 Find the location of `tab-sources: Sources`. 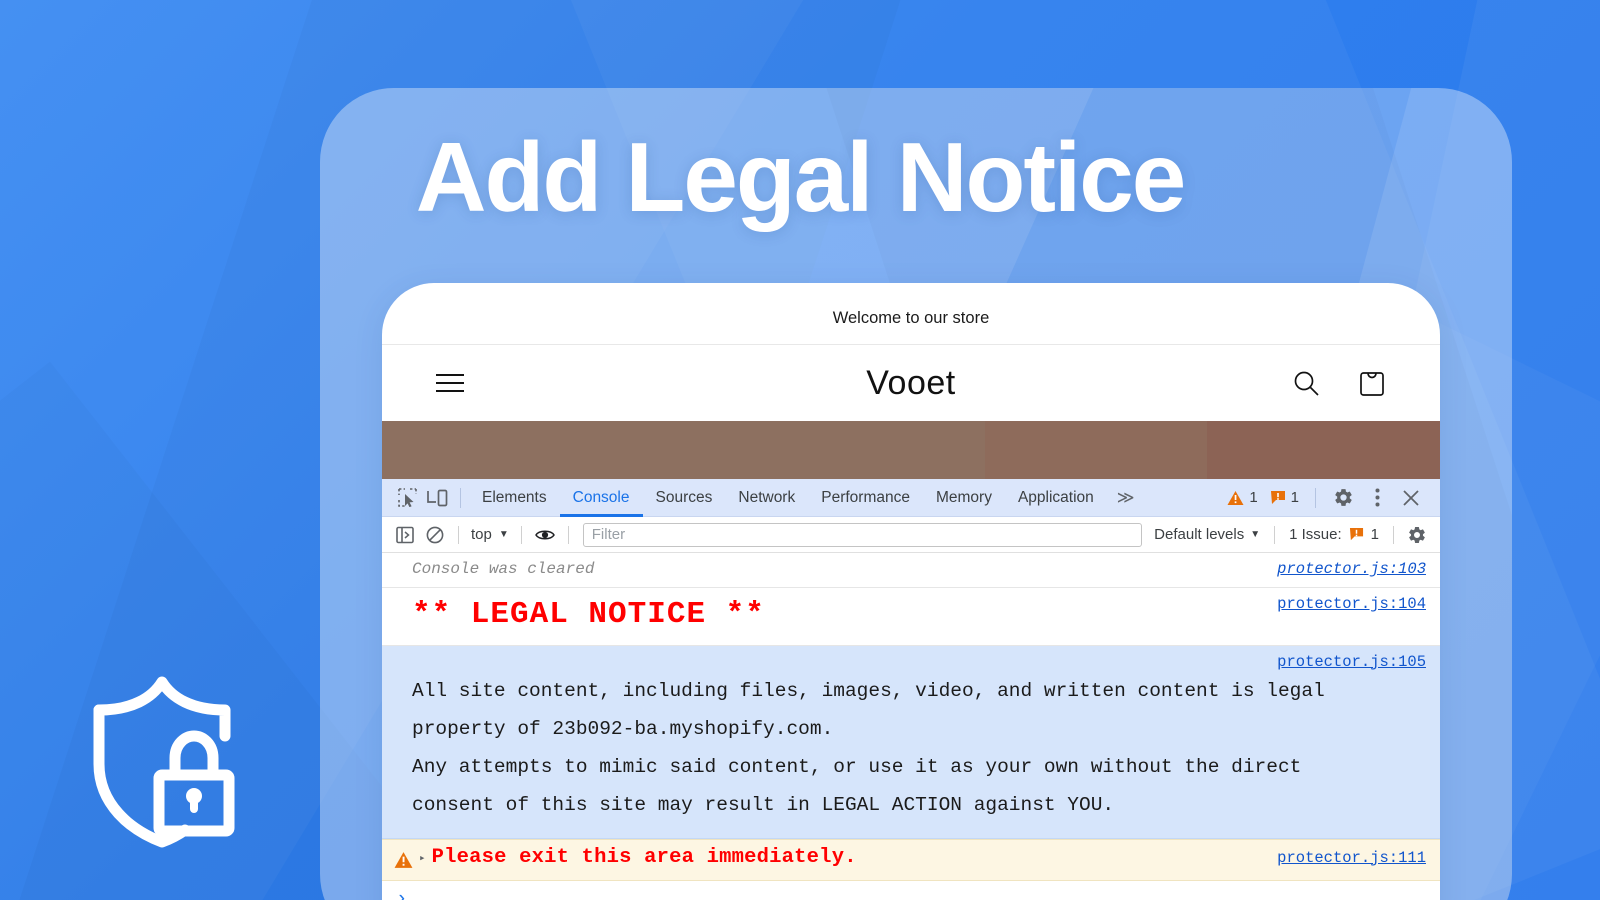

tab-sources: Sources is located at coordinates (684, 498).